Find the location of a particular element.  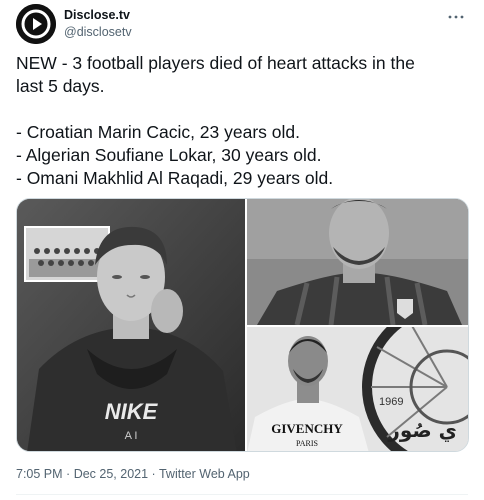

shirt-subtext: A I is located at coordinates (131, 436).